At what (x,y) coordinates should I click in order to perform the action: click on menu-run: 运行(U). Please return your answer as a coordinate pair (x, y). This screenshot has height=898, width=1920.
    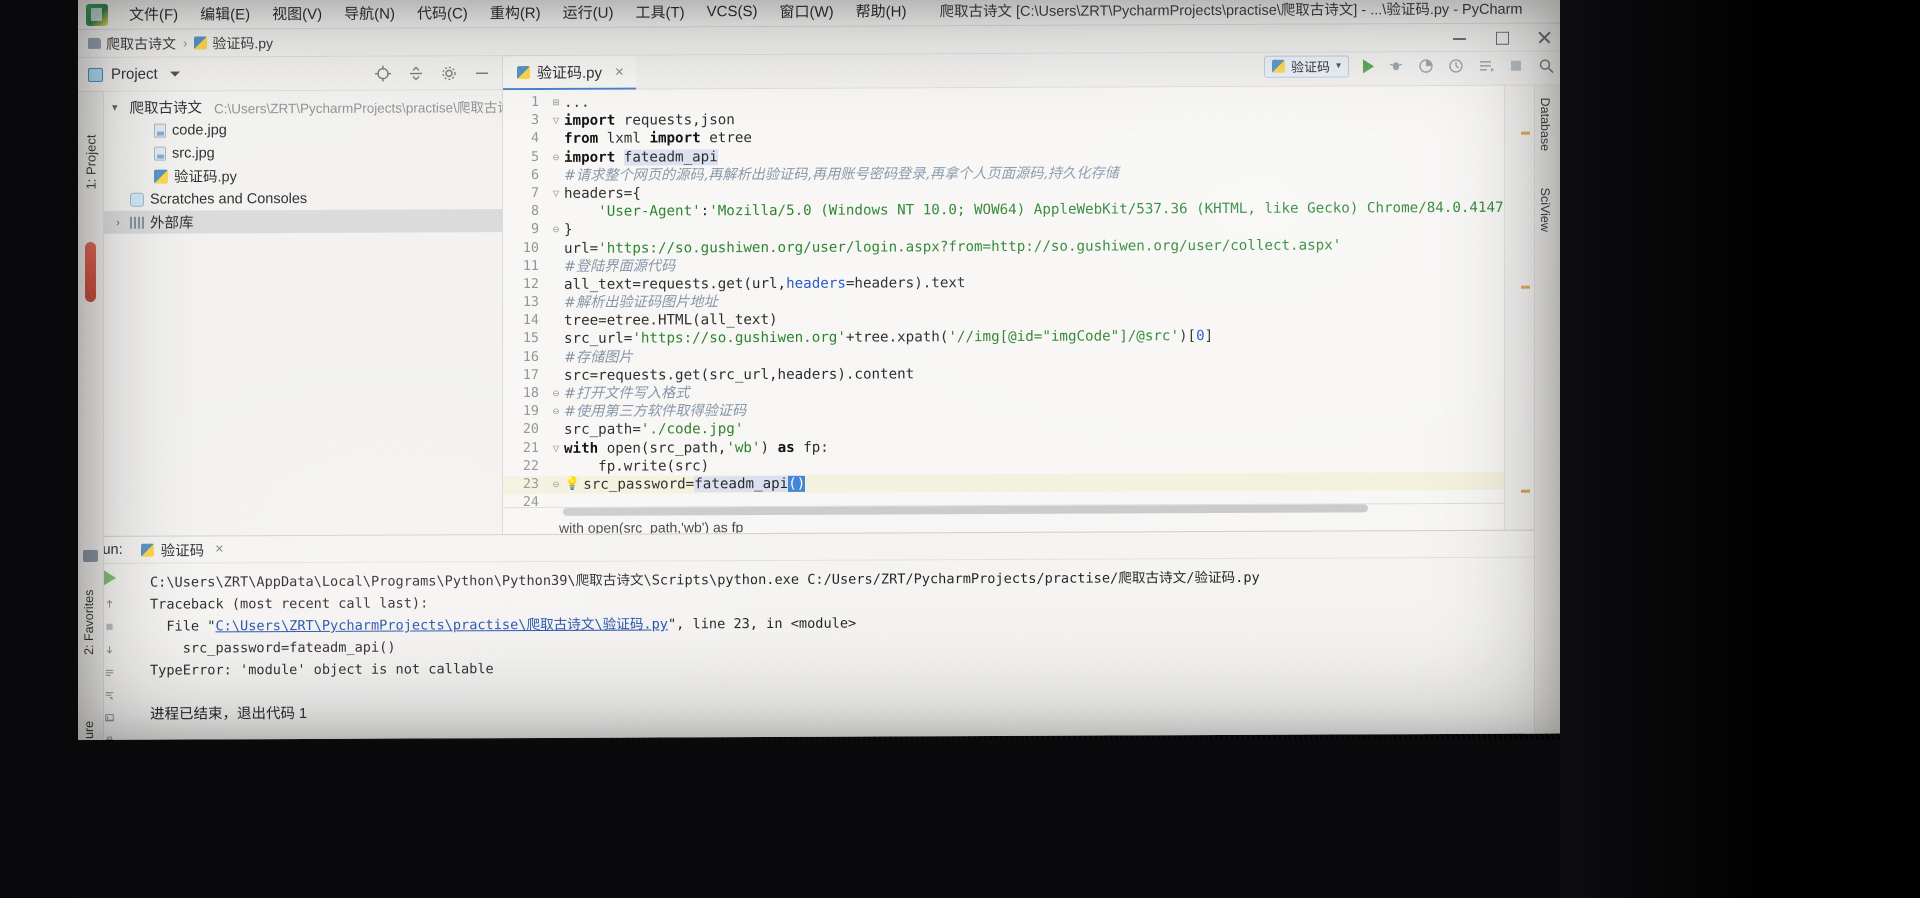
    Looking at the image, I should click on (588, 13).